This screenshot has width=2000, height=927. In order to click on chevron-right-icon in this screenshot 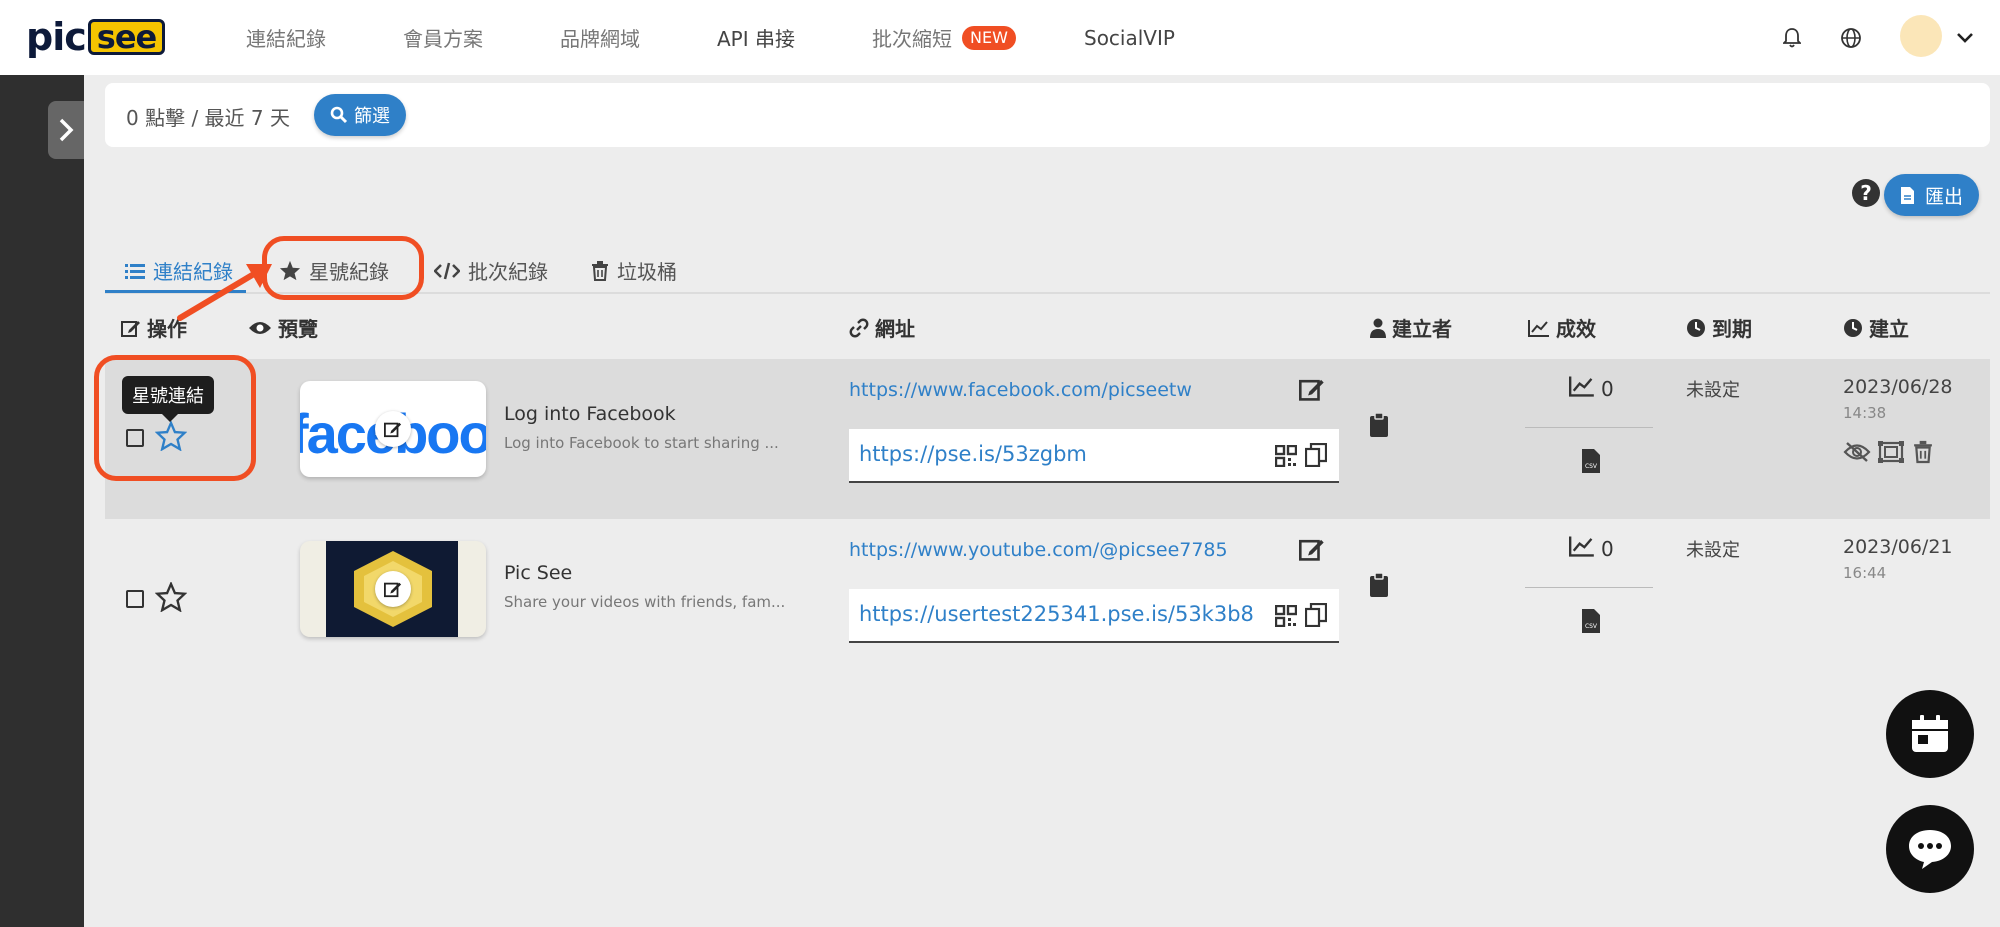, I will do `click(66, 130)`.